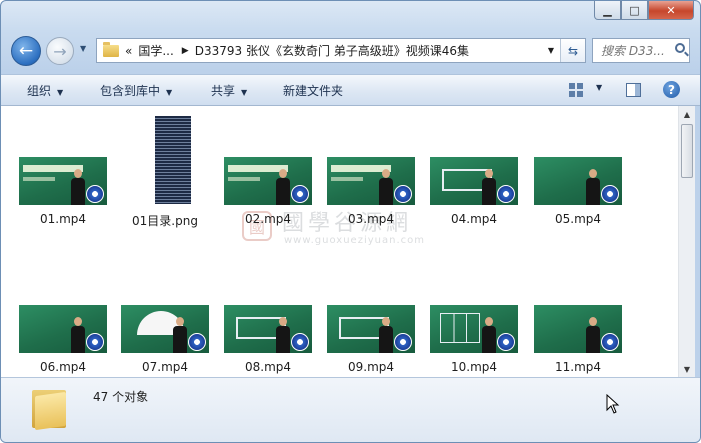 The image size is (701, 443). I want to click on include-in-library-menu: 包含到库中 ▼, so click(136, 90).